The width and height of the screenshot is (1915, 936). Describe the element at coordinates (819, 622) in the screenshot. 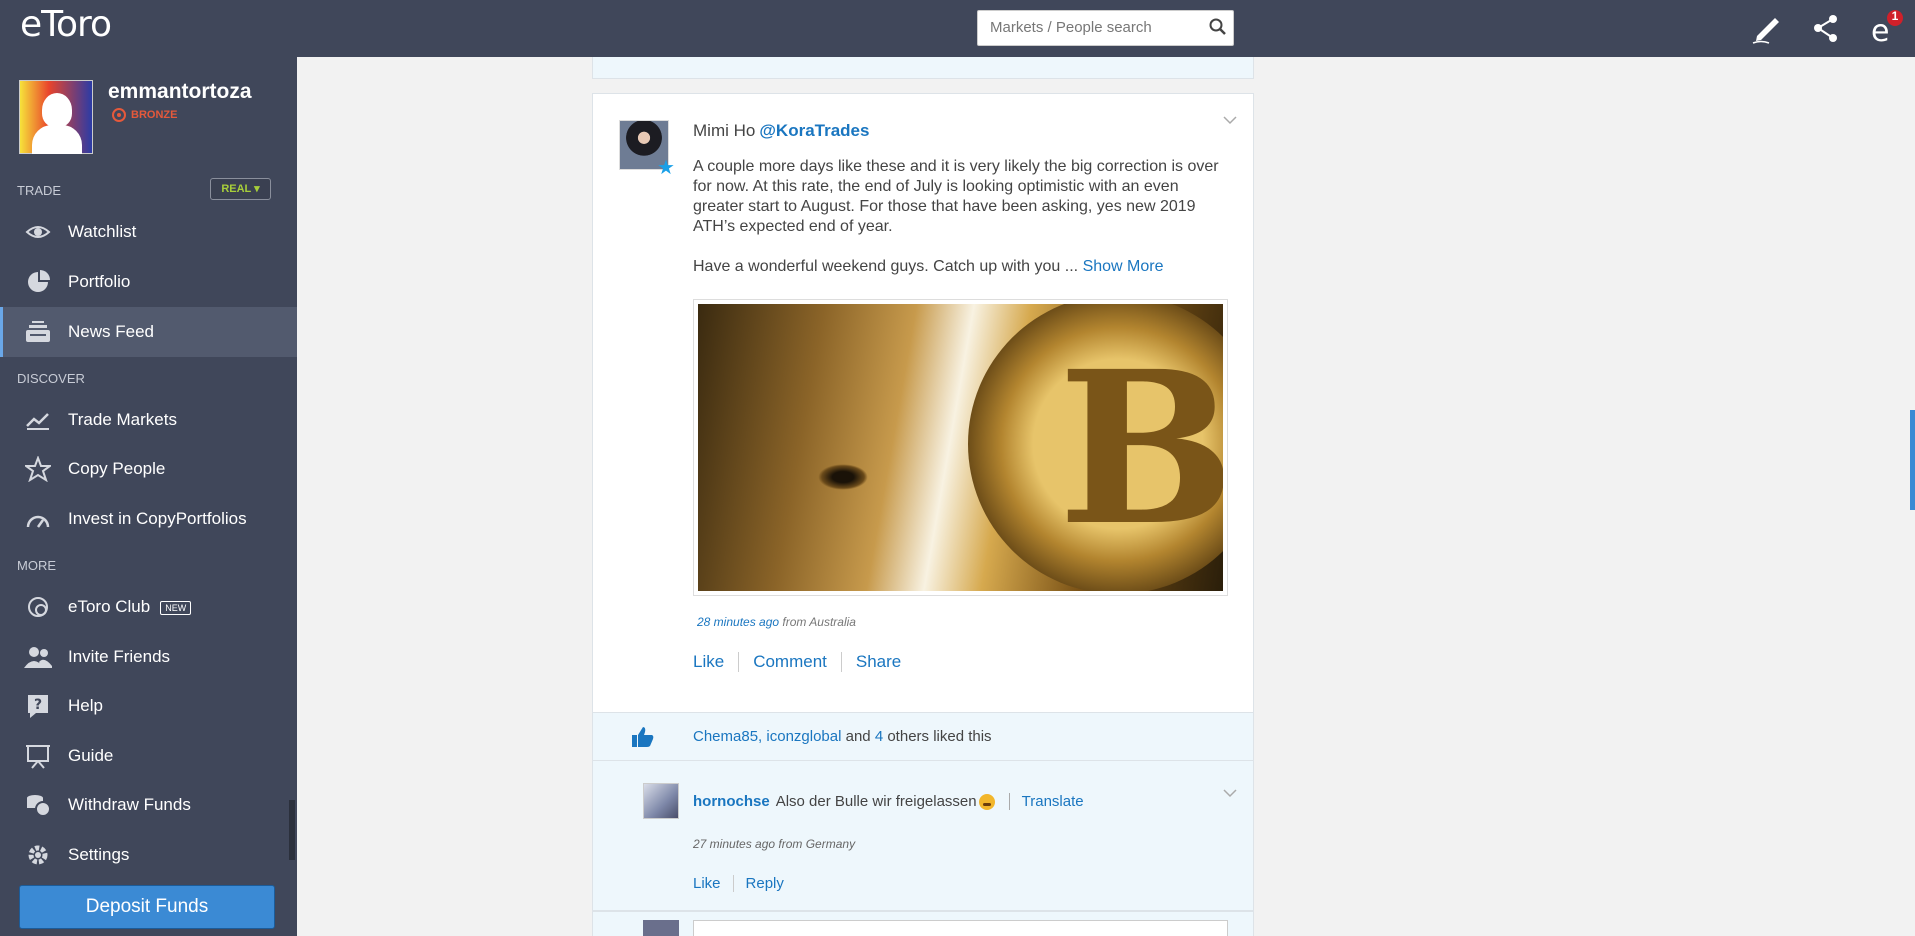

I see `post-location: from Australia` at that location.